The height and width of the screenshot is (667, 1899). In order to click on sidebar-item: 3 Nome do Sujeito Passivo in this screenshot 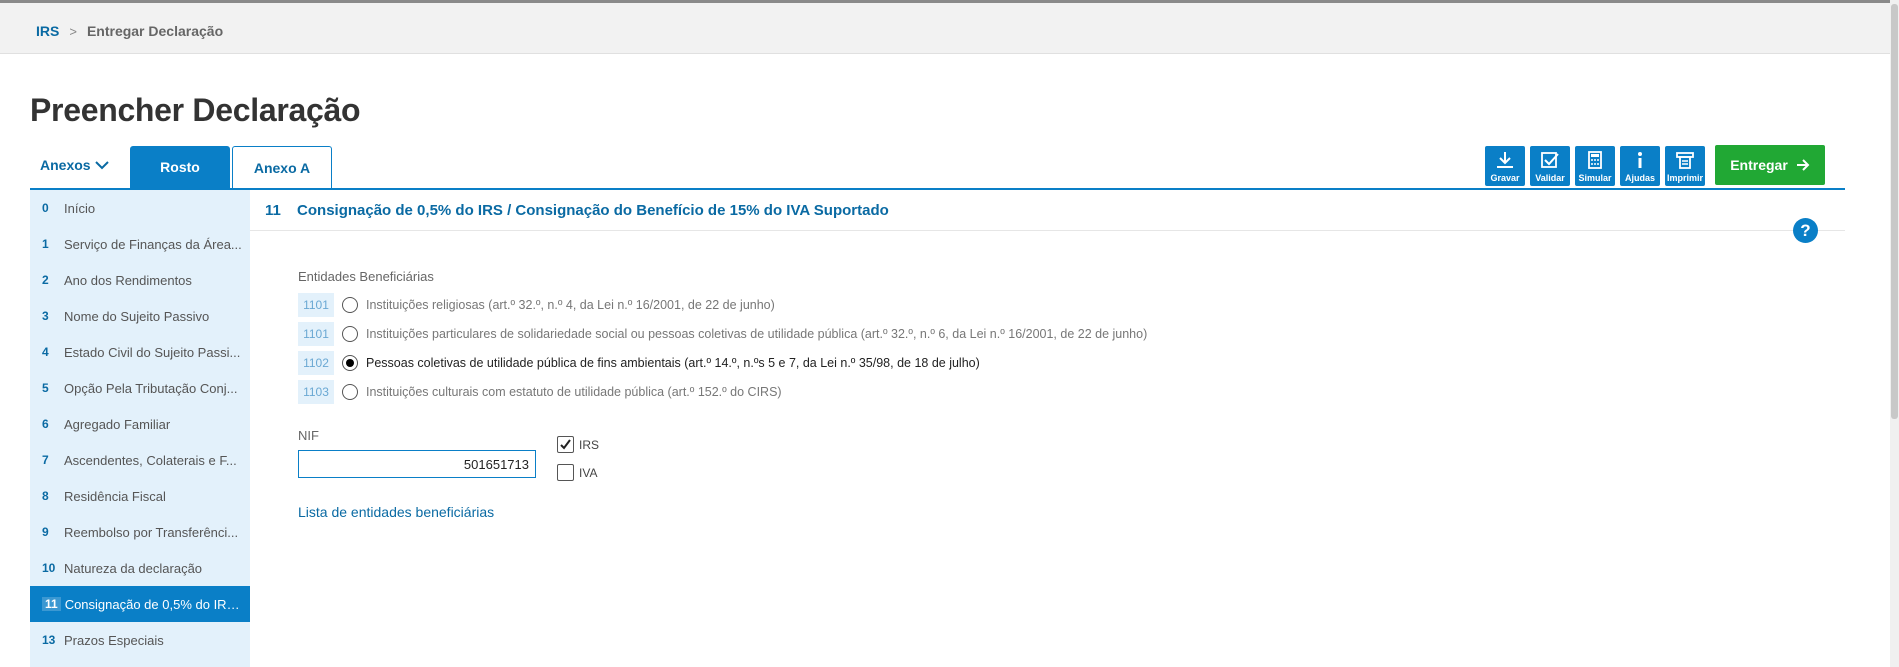, I will do `click(140, 316)`.